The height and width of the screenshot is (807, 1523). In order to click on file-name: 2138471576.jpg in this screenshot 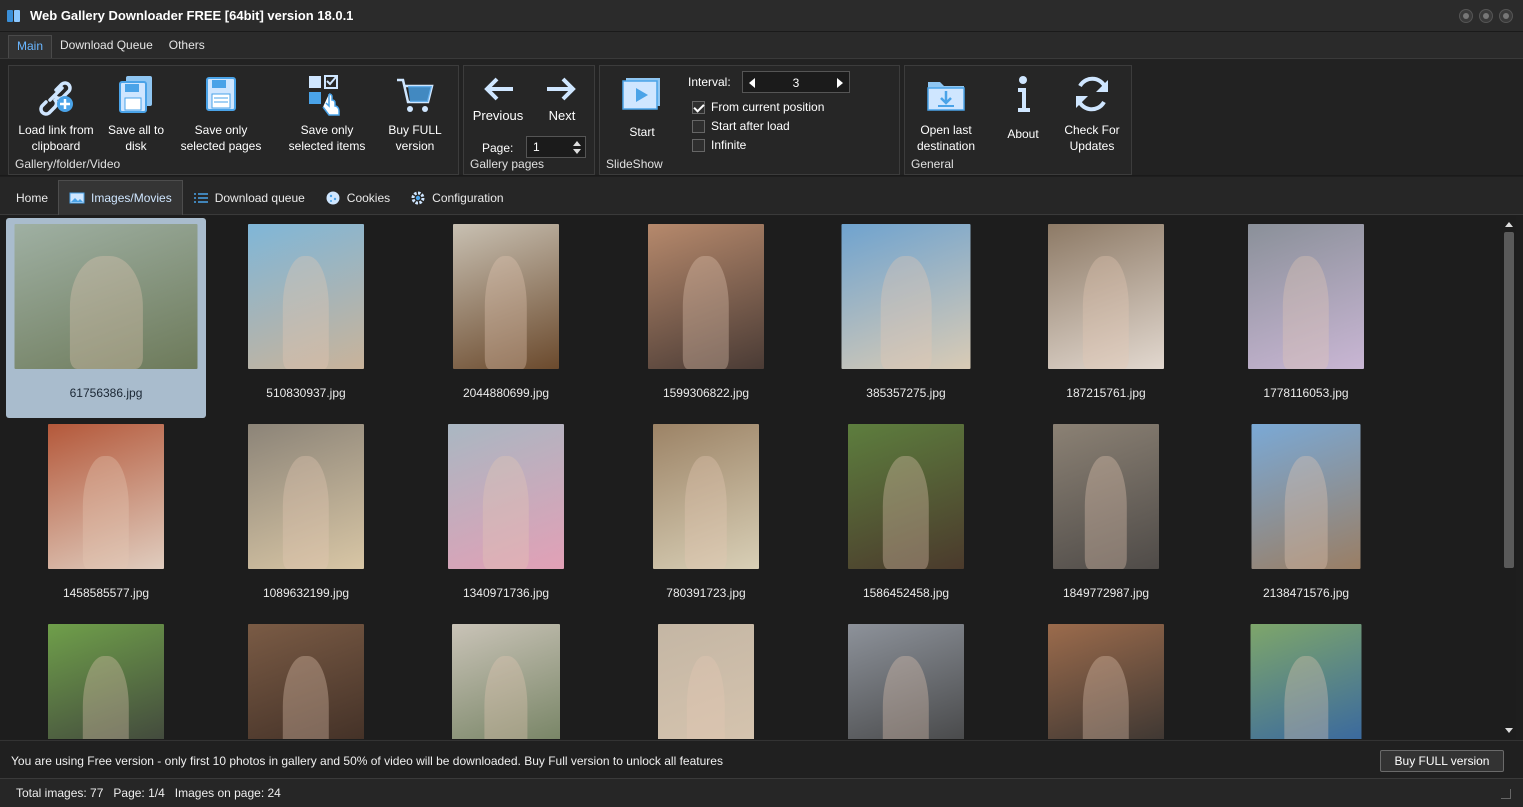, I will do `click(1306, 593)`.